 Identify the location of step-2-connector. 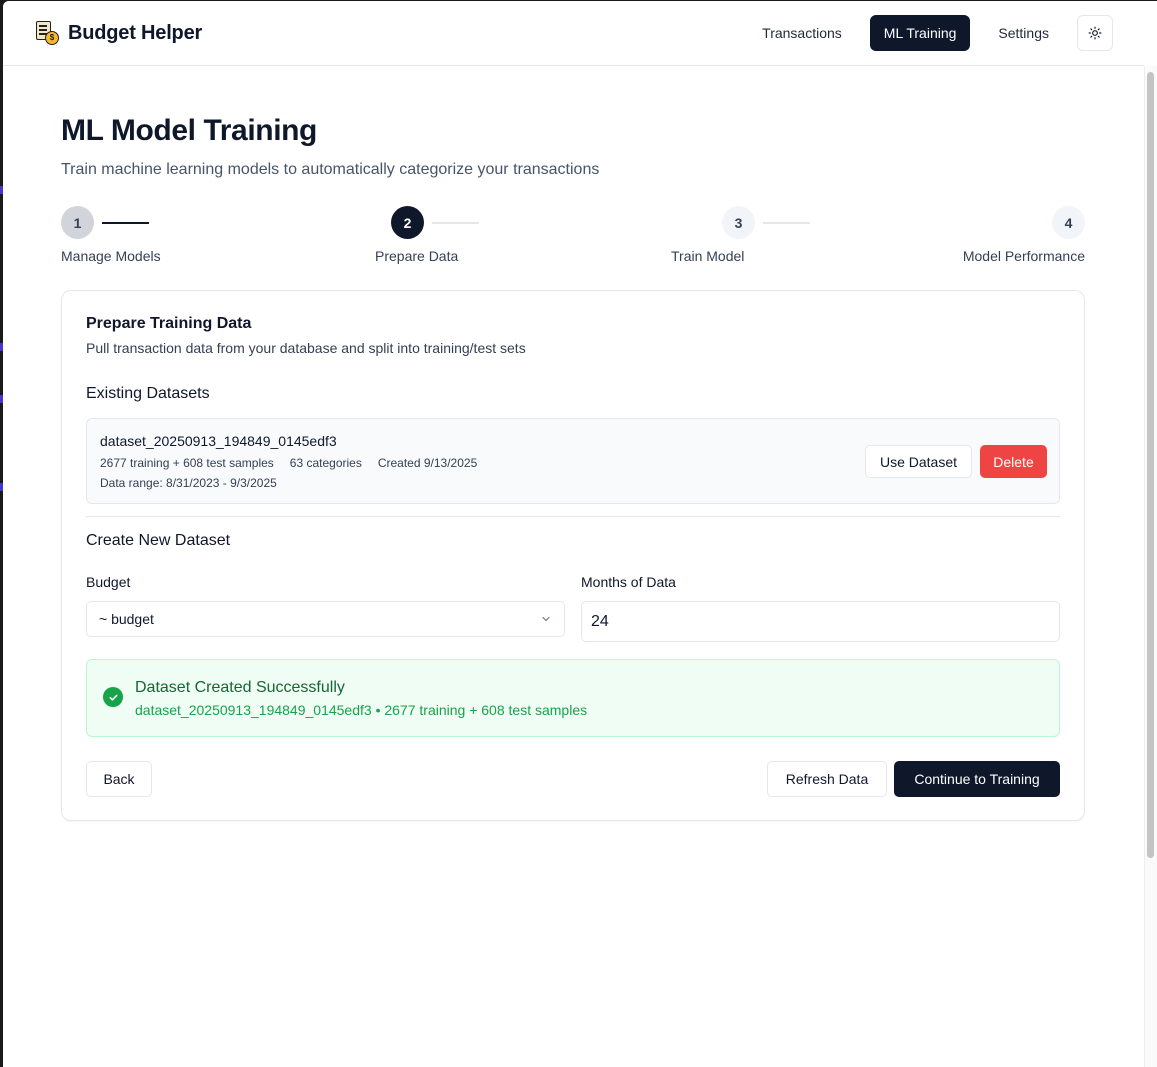
(455, 223).